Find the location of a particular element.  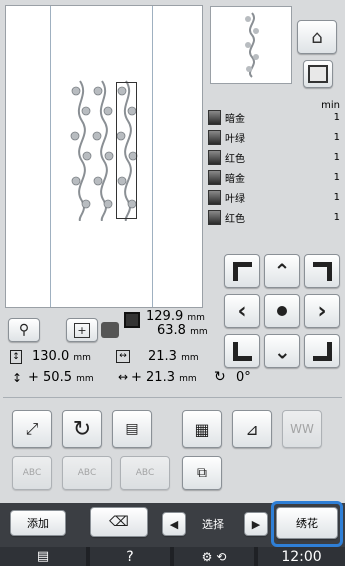

embroider-button-label: 绣花 is located at coordinates (307, 523).